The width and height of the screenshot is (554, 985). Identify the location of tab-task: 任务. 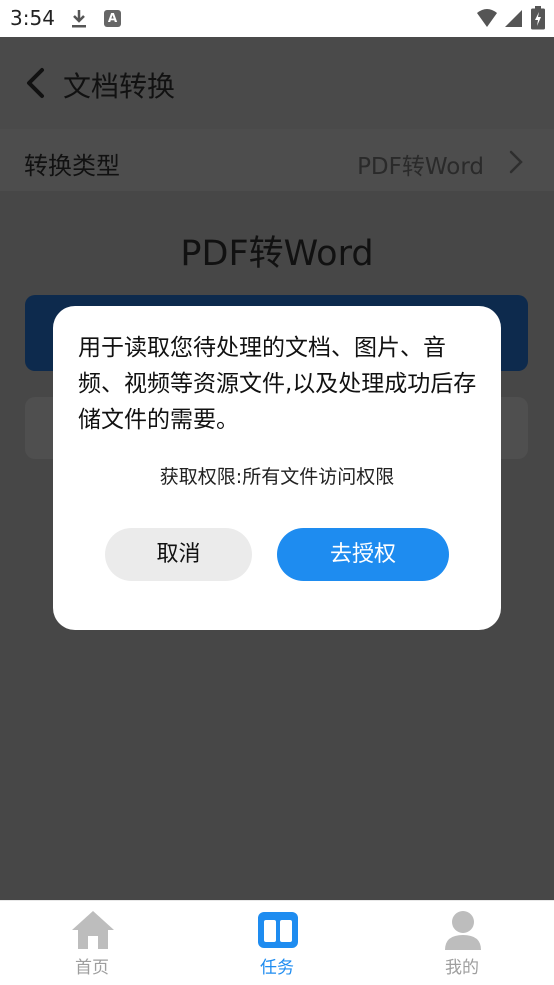
(277, 943).